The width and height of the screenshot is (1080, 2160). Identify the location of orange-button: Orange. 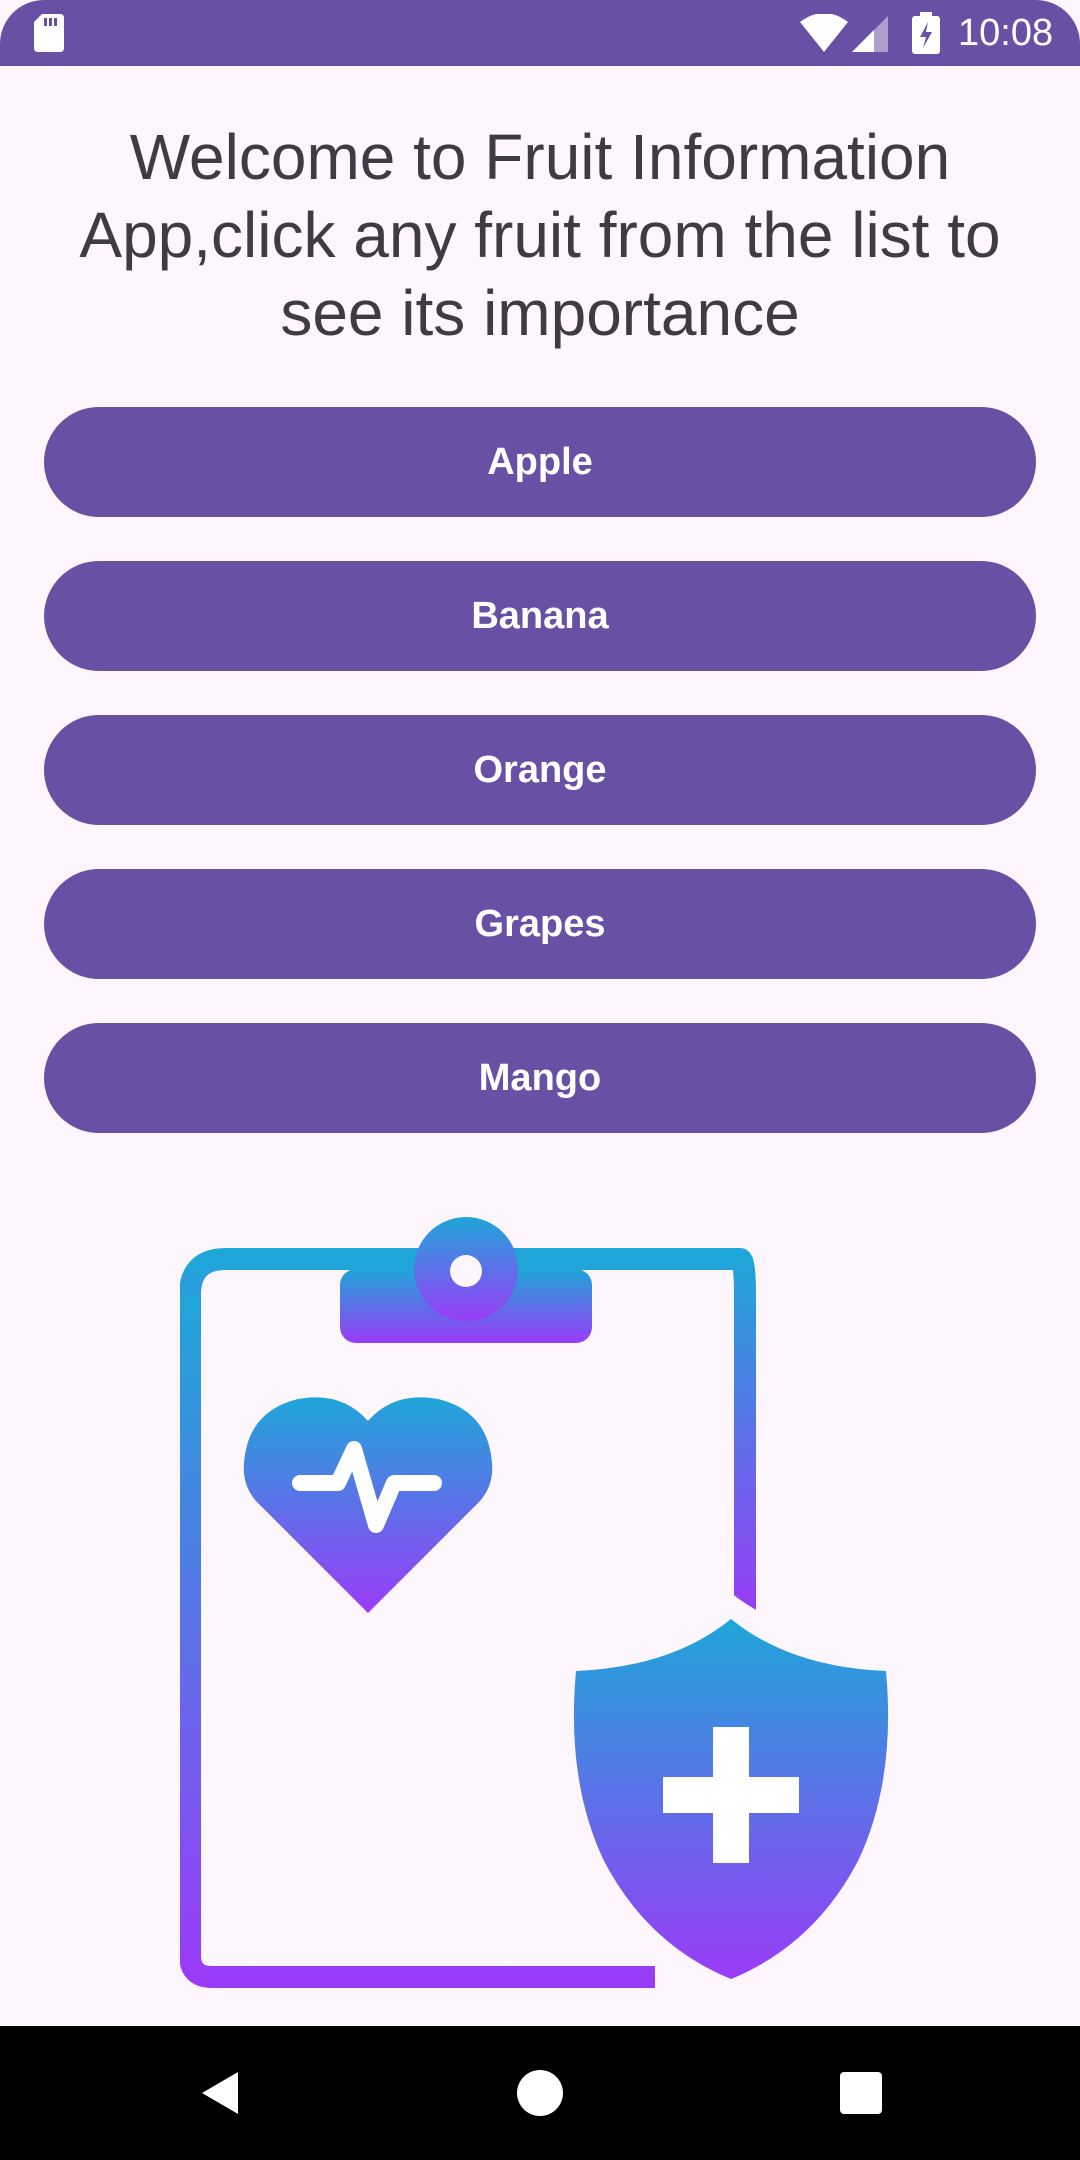
(540, 770).